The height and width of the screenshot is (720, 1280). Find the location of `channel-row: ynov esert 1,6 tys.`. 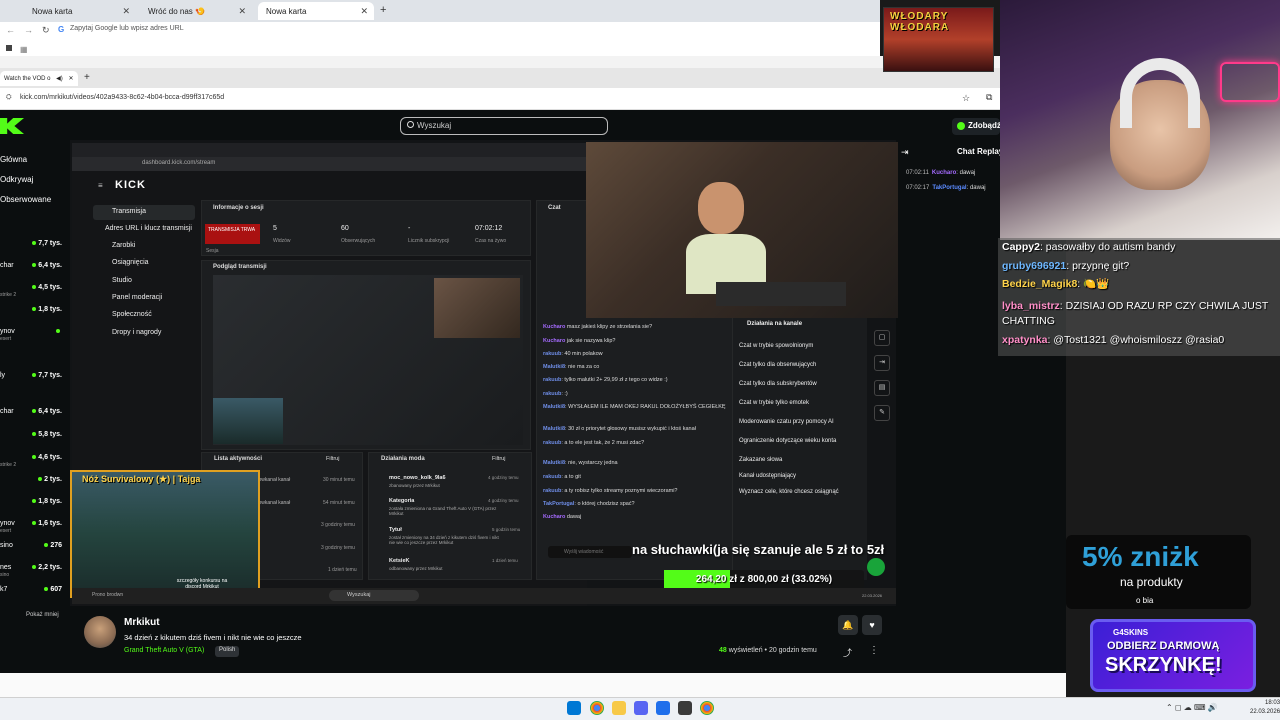

channel-row: ynov esert 1,6 tys. is located at coordinates (31, 527).